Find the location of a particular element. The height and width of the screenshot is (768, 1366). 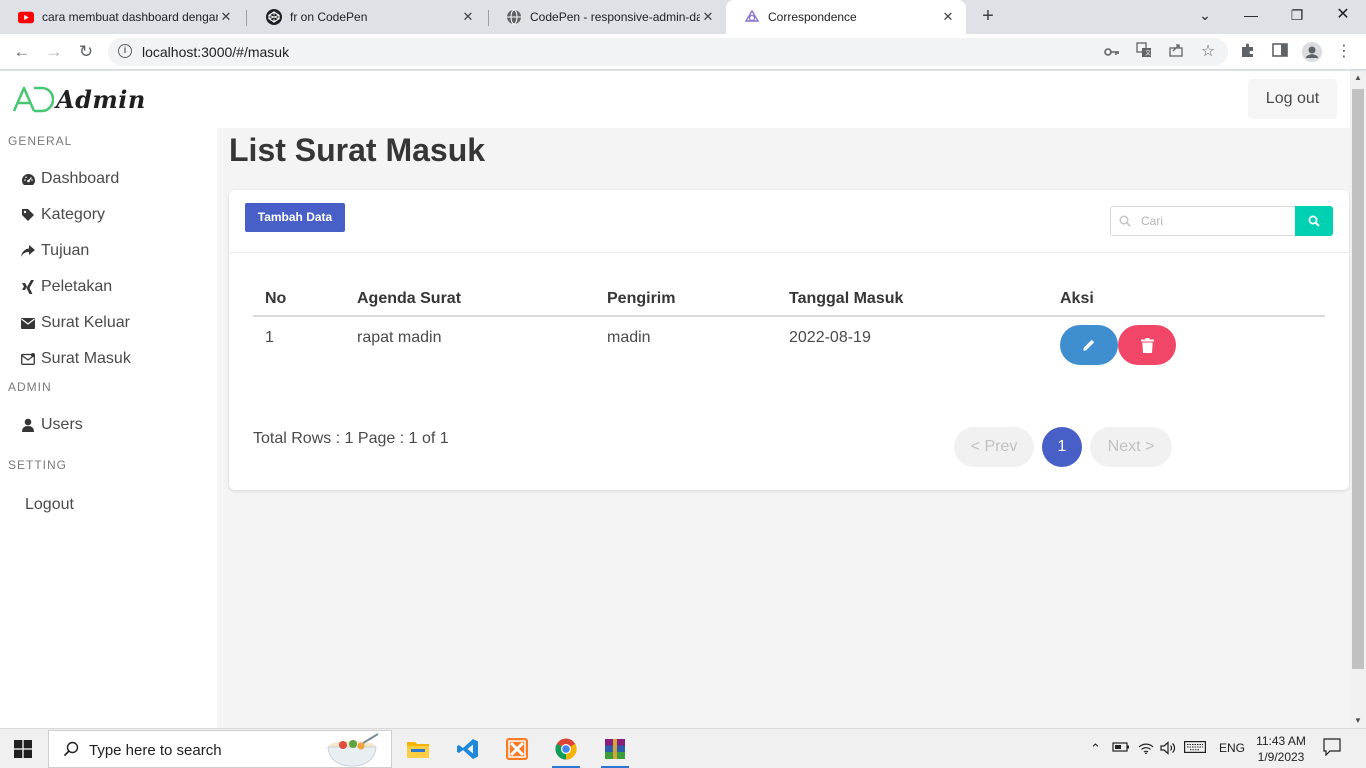

xampp-icon is located at coordinates (517, 749).